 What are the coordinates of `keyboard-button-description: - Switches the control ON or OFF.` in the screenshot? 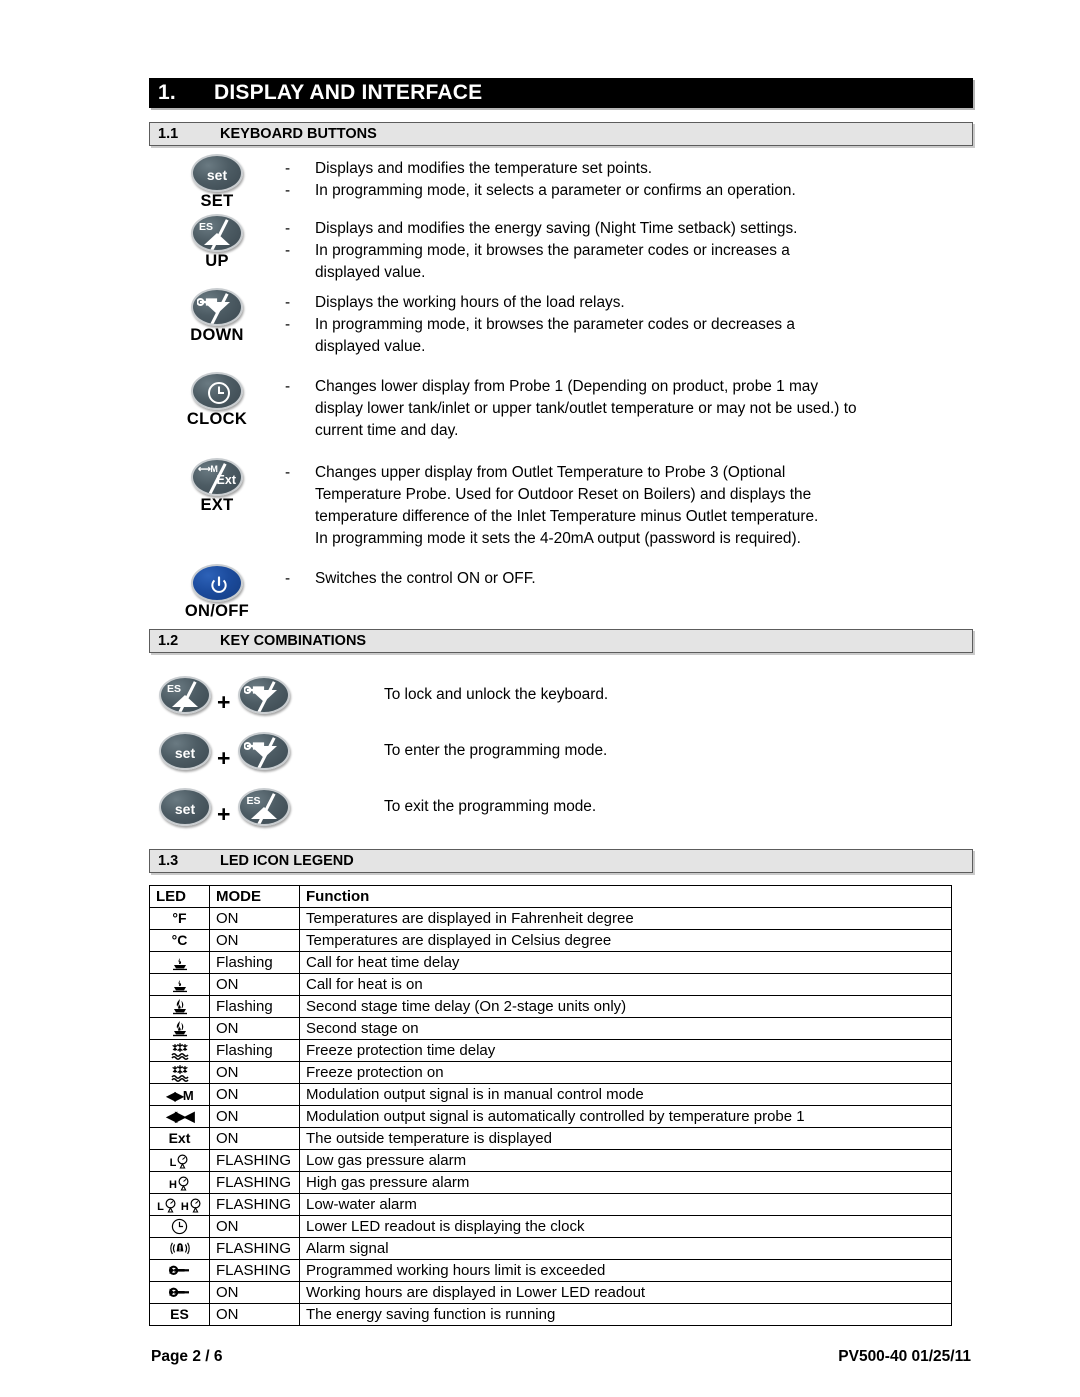 It's located at (629, 577).